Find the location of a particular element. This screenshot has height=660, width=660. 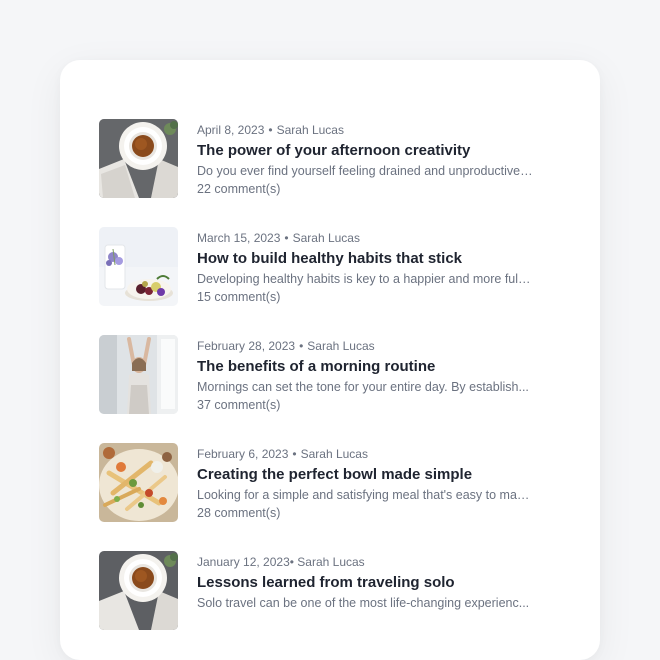

post-comments-count: 37 comment(s) is located at coordinates (367, 405).